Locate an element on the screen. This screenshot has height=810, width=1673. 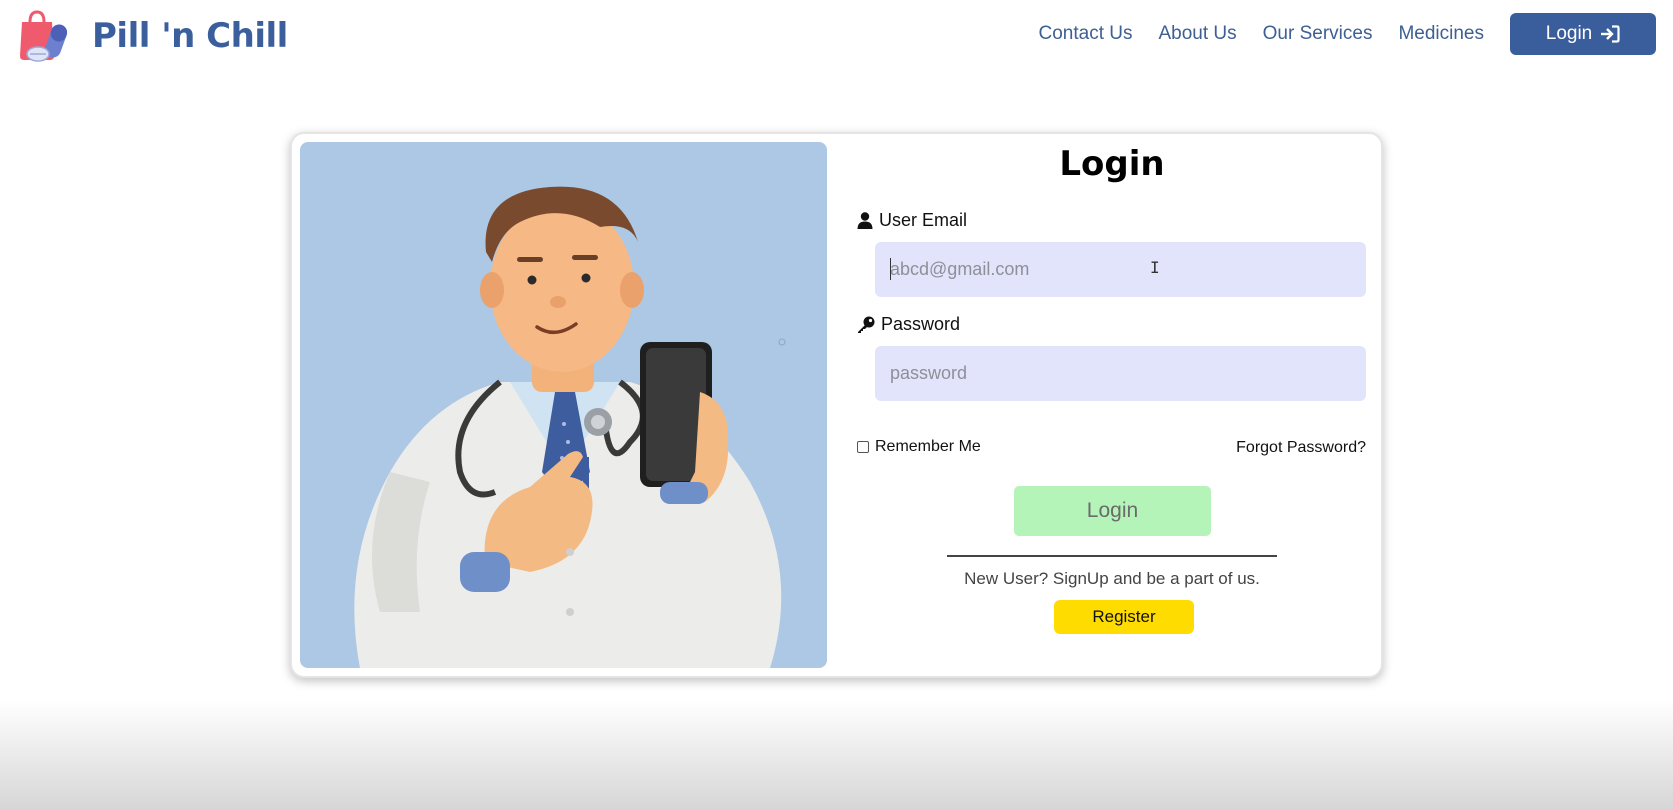
text-cursor-icon: I is located at coordinates (1155, 267).